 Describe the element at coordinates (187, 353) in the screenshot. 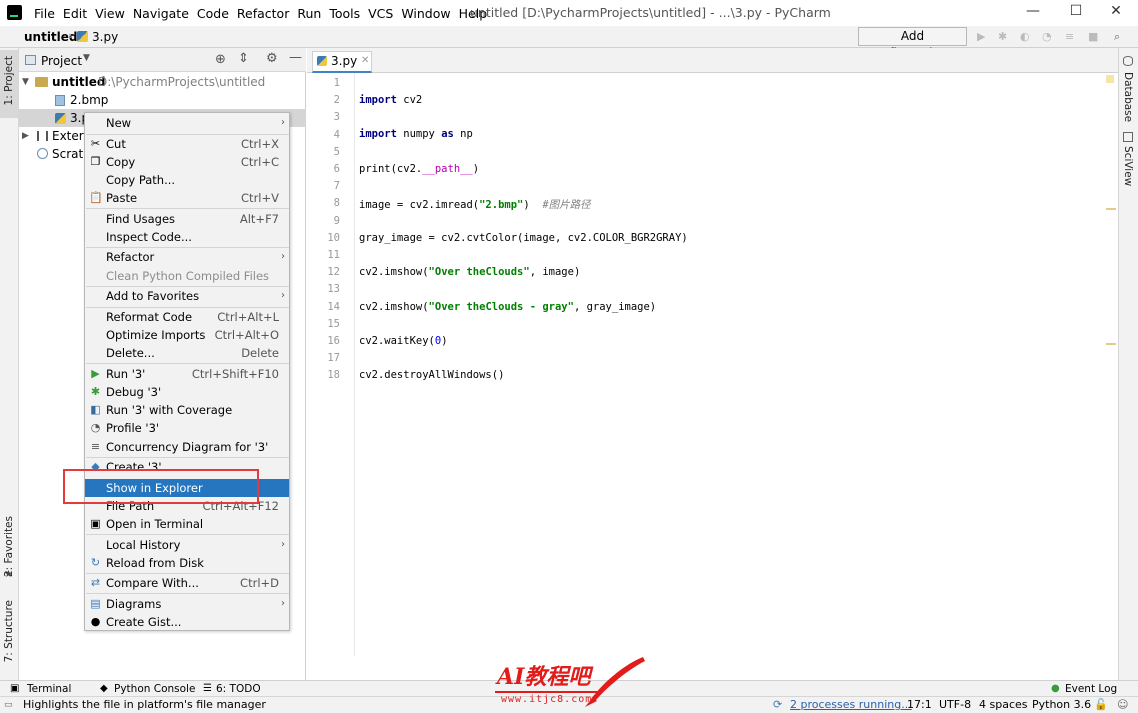

I see `menu-item-delete: Delete... Delete` at that location.